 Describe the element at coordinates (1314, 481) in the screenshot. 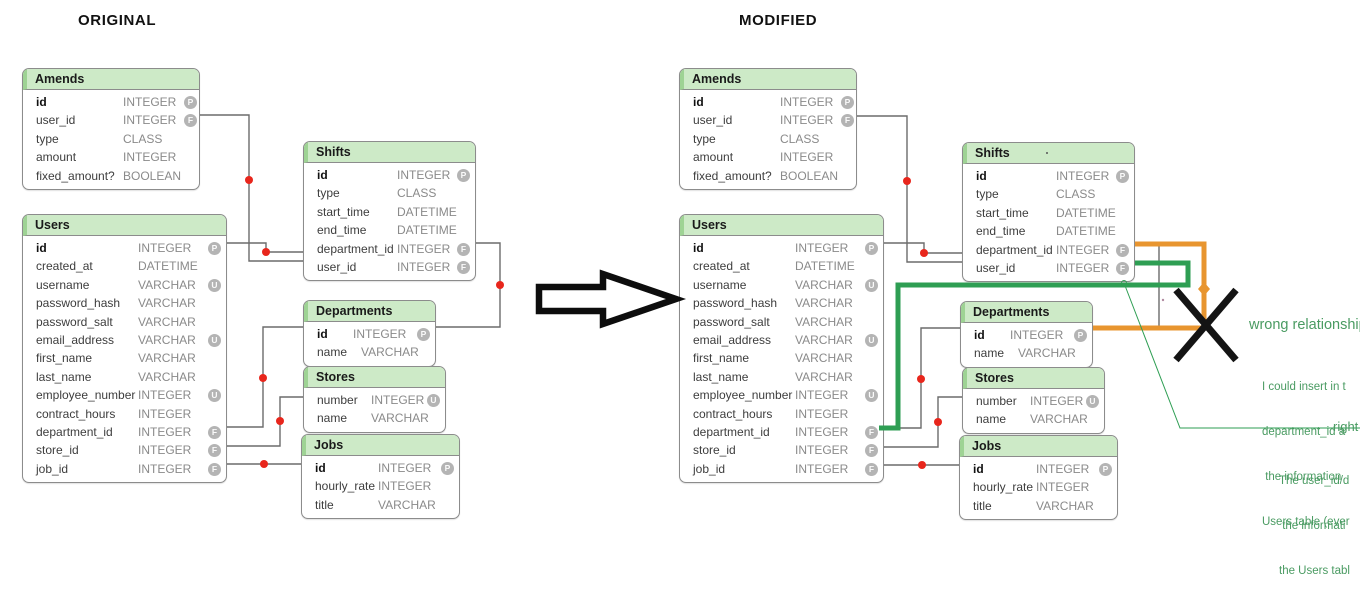

I see `annotation-line: The user_id/d` at that location.